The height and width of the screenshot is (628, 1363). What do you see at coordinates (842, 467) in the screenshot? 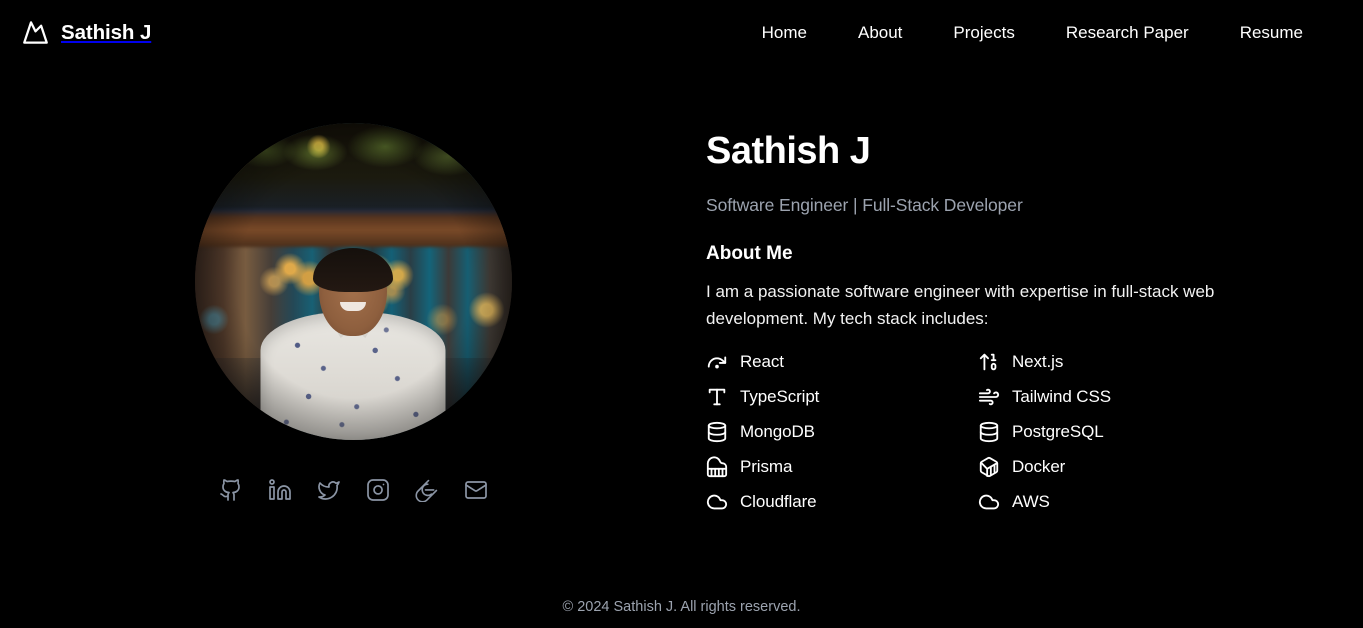
I see `tech-stack-item-prisma: Prisma` at bounding box center [842, 467].